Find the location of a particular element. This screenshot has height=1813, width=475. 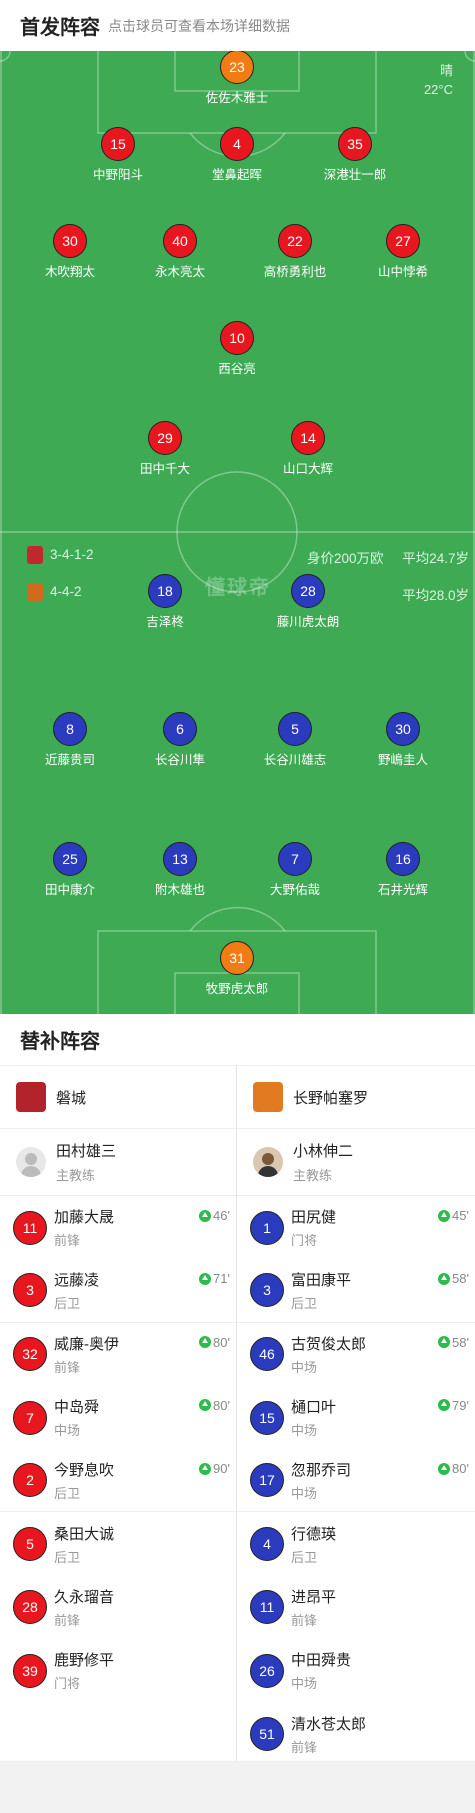

bench-player-row: 51 清水苍太郎 前锋 is located at coordinates (356, 1733).